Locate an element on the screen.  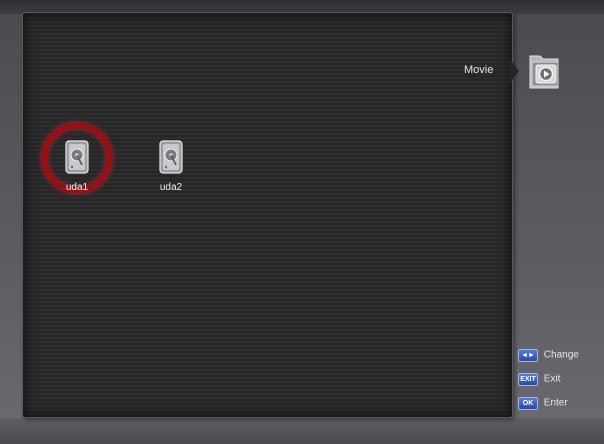
ok-key-icon: OK is located at coordinates (528, 403).